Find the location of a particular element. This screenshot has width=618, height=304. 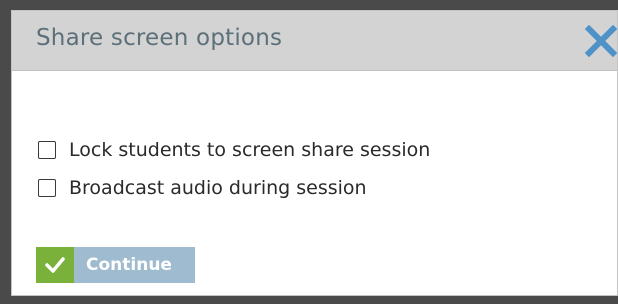

continue-label: Continue is located at coordinates (129, 265).